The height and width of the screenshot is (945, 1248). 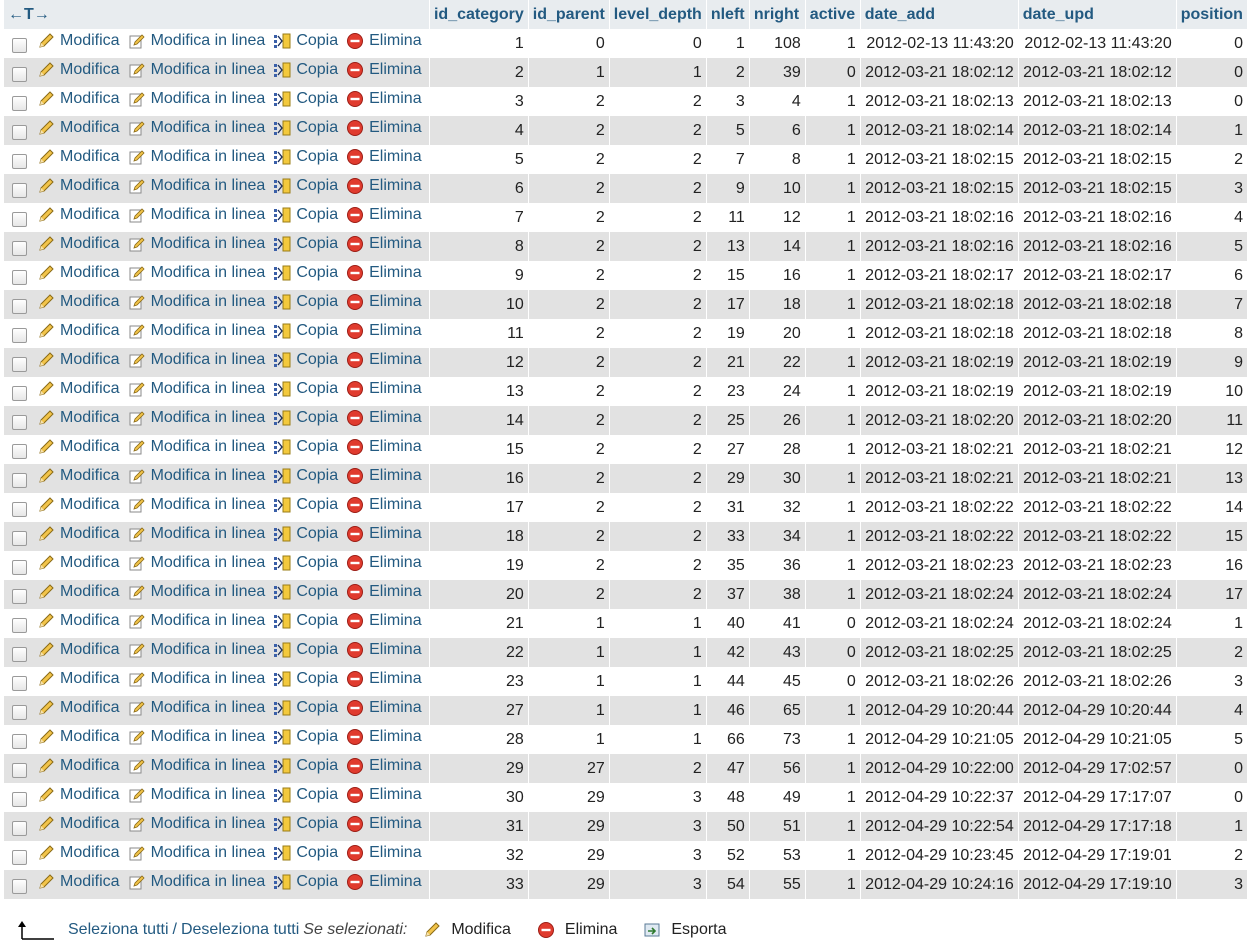 What do you see at coordinates (685, 930) in the screenshot?
I see `bulk-export-button: Esporta` at bounding box center [685, 930].